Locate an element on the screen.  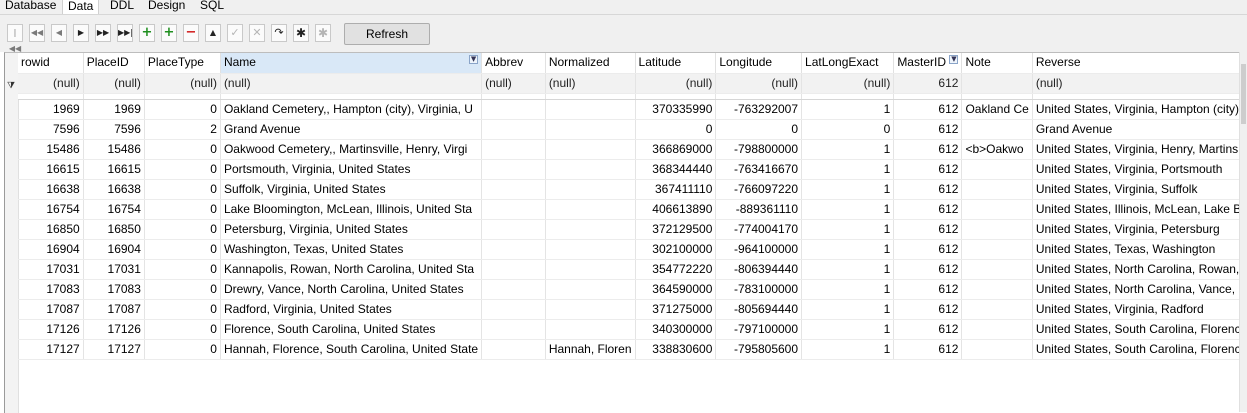
cell-longitude: -806394440 is located at coordinates (759, 269).